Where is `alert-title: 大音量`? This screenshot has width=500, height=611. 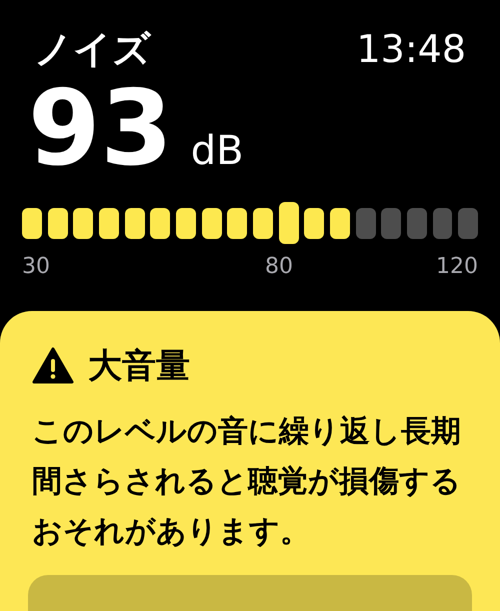 alert-title: 大音量 is located at coordinates (139, 366).